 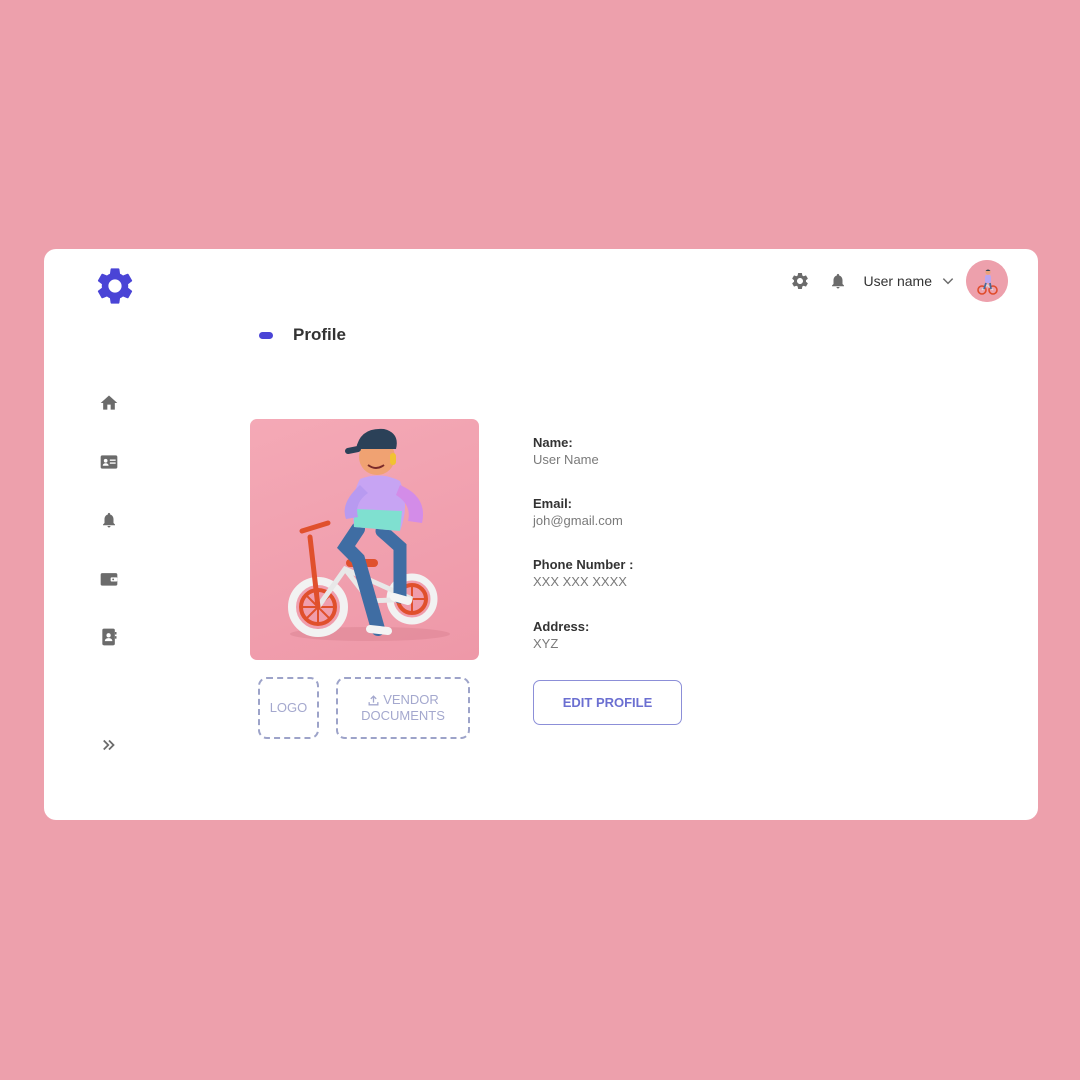 What do you see at coordinates (561, 635) in the screenshot?
I see `address-field: Address: XYZ` at bounding box center [561, 635].